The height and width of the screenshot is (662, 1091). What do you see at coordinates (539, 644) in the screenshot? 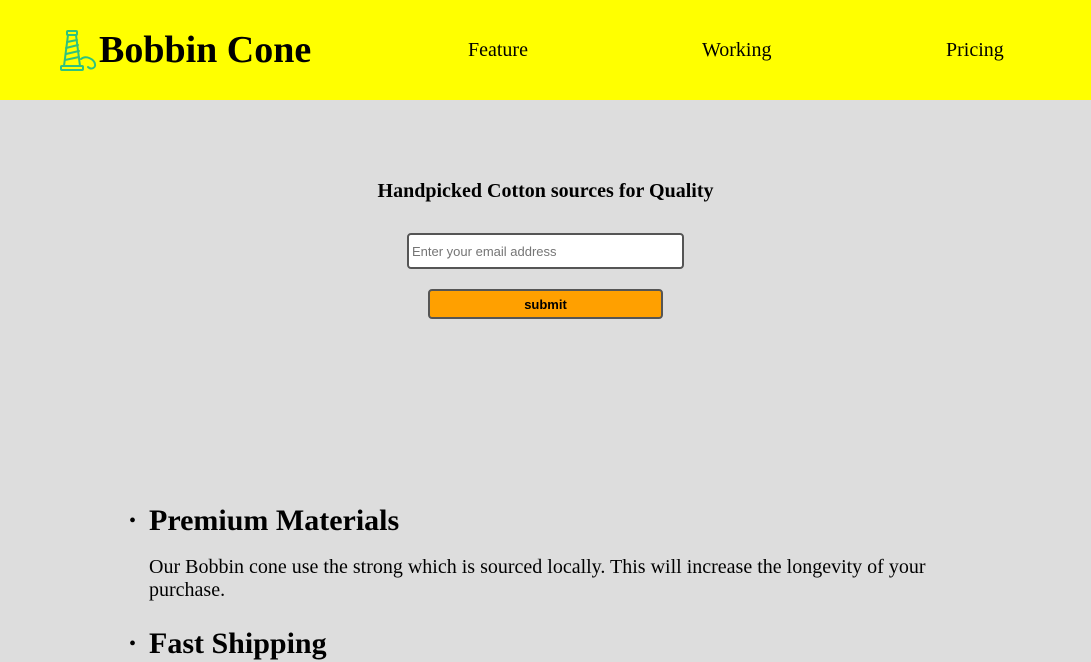
I see `list-item: • Fast Shipping` at bounding box center [539, 644].